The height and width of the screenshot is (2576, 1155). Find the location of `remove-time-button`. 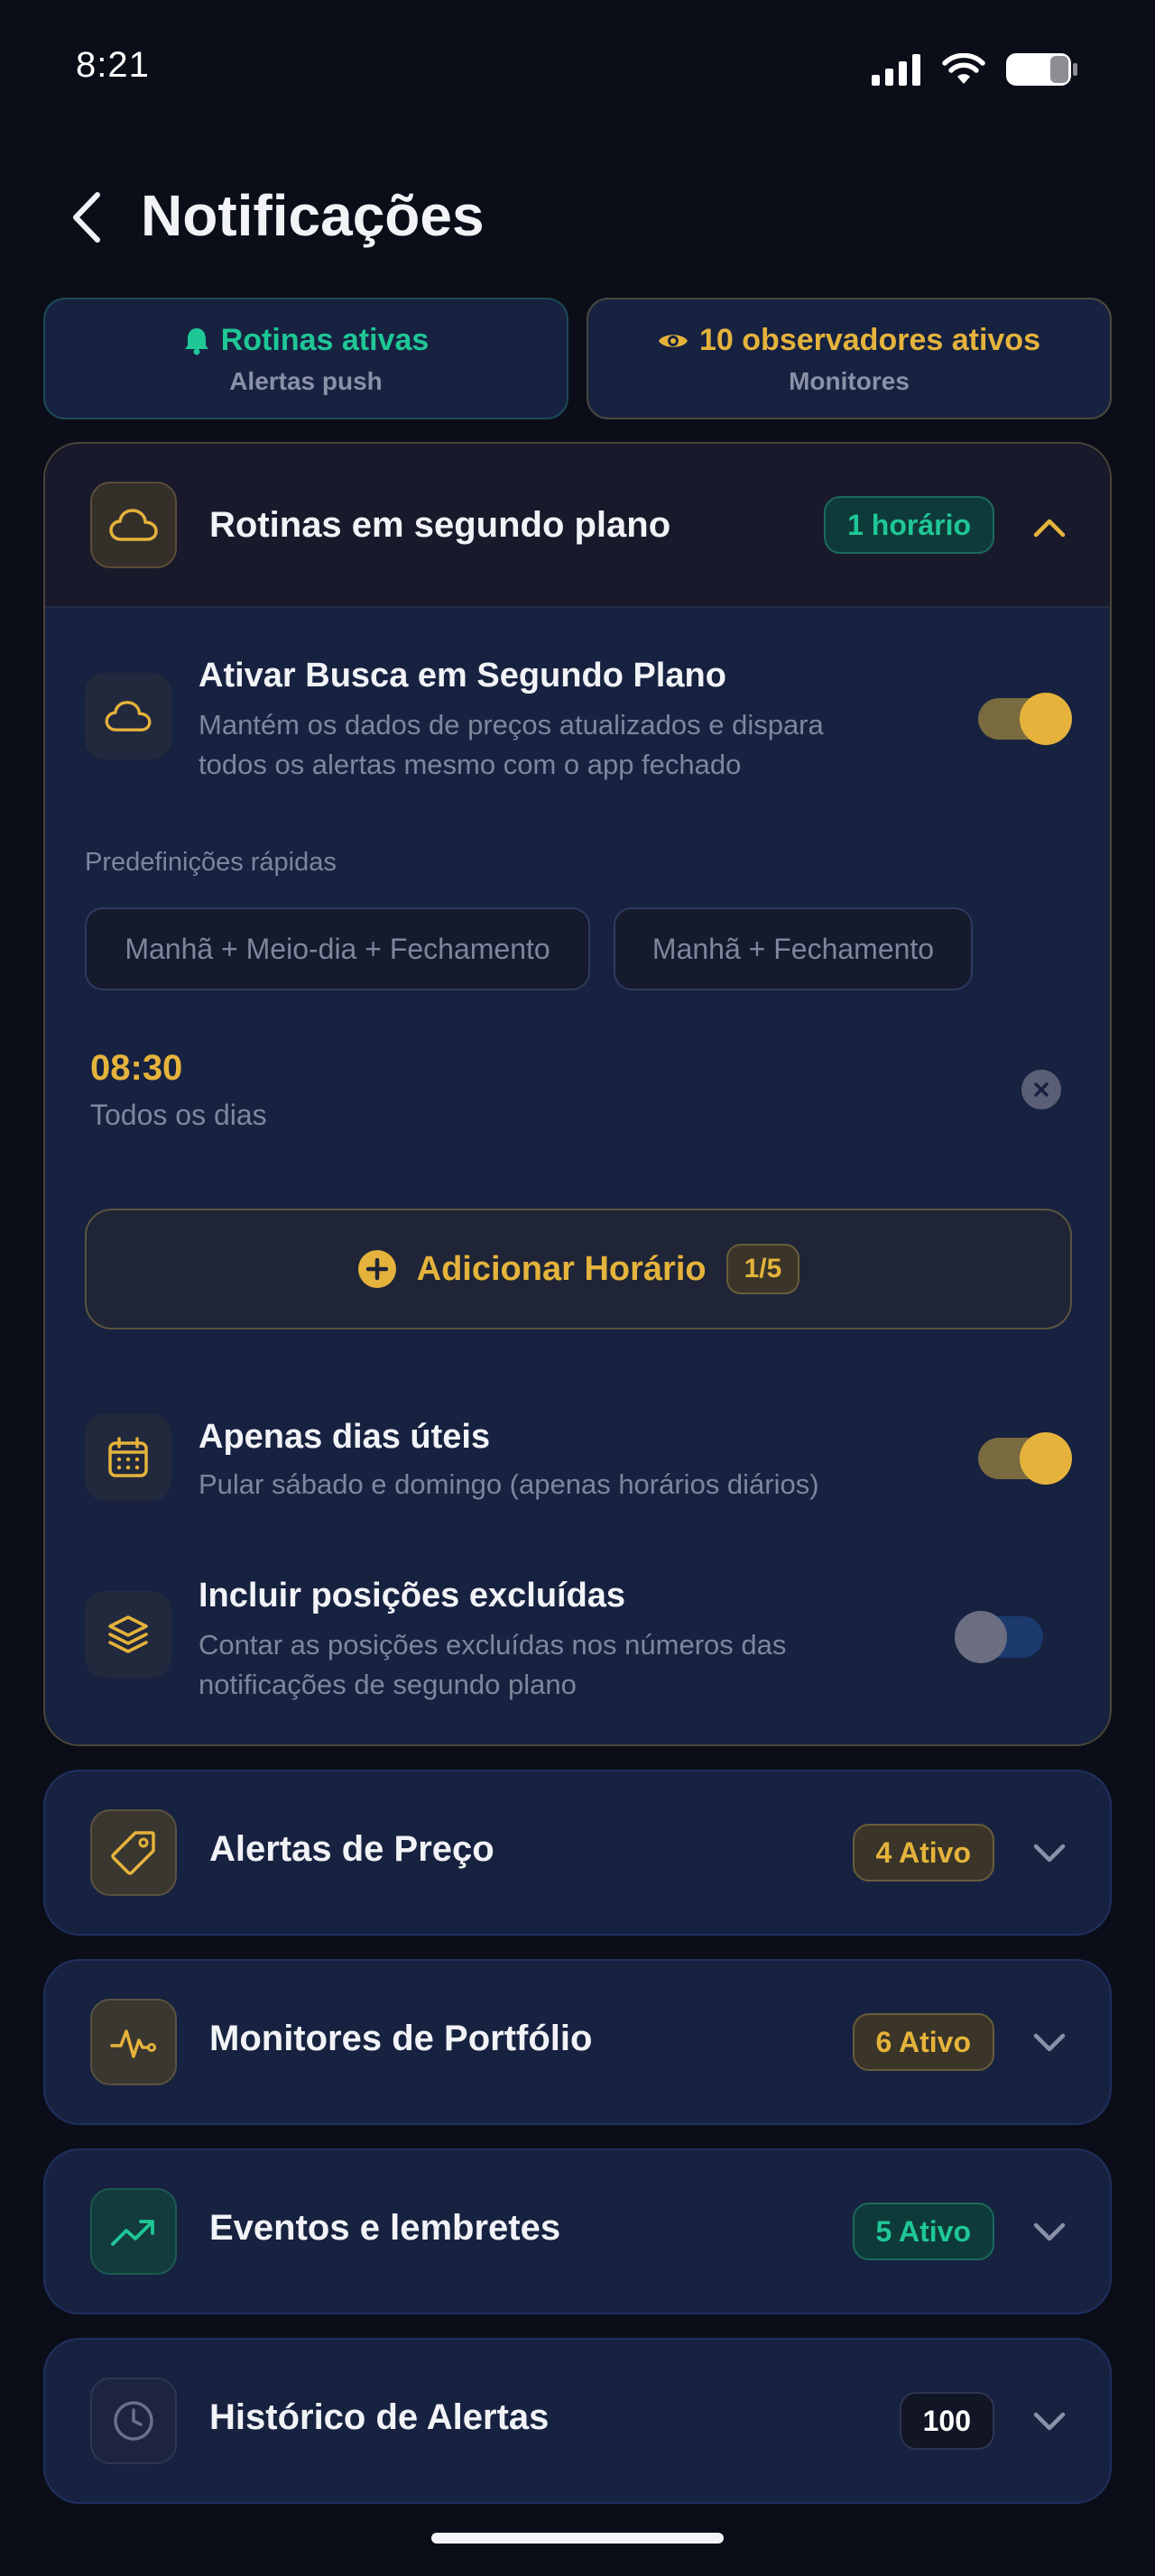

remove-time-button is located at coordinates (1041, 1089).